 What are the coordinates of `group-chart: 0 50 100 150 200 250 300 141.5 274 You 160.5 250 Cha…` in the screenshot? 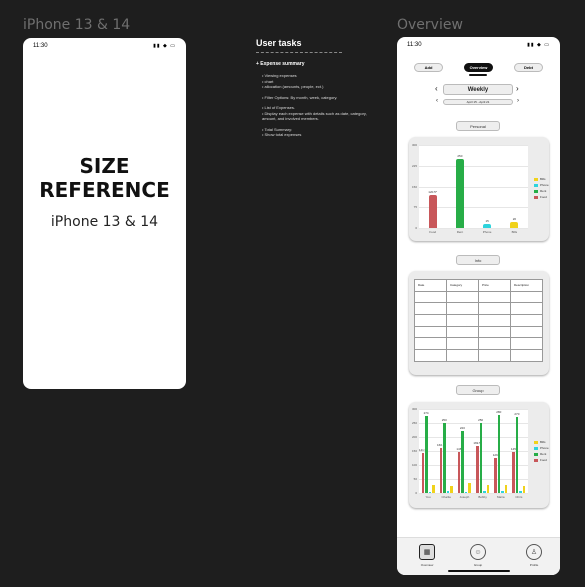 It's located at (470, 453).